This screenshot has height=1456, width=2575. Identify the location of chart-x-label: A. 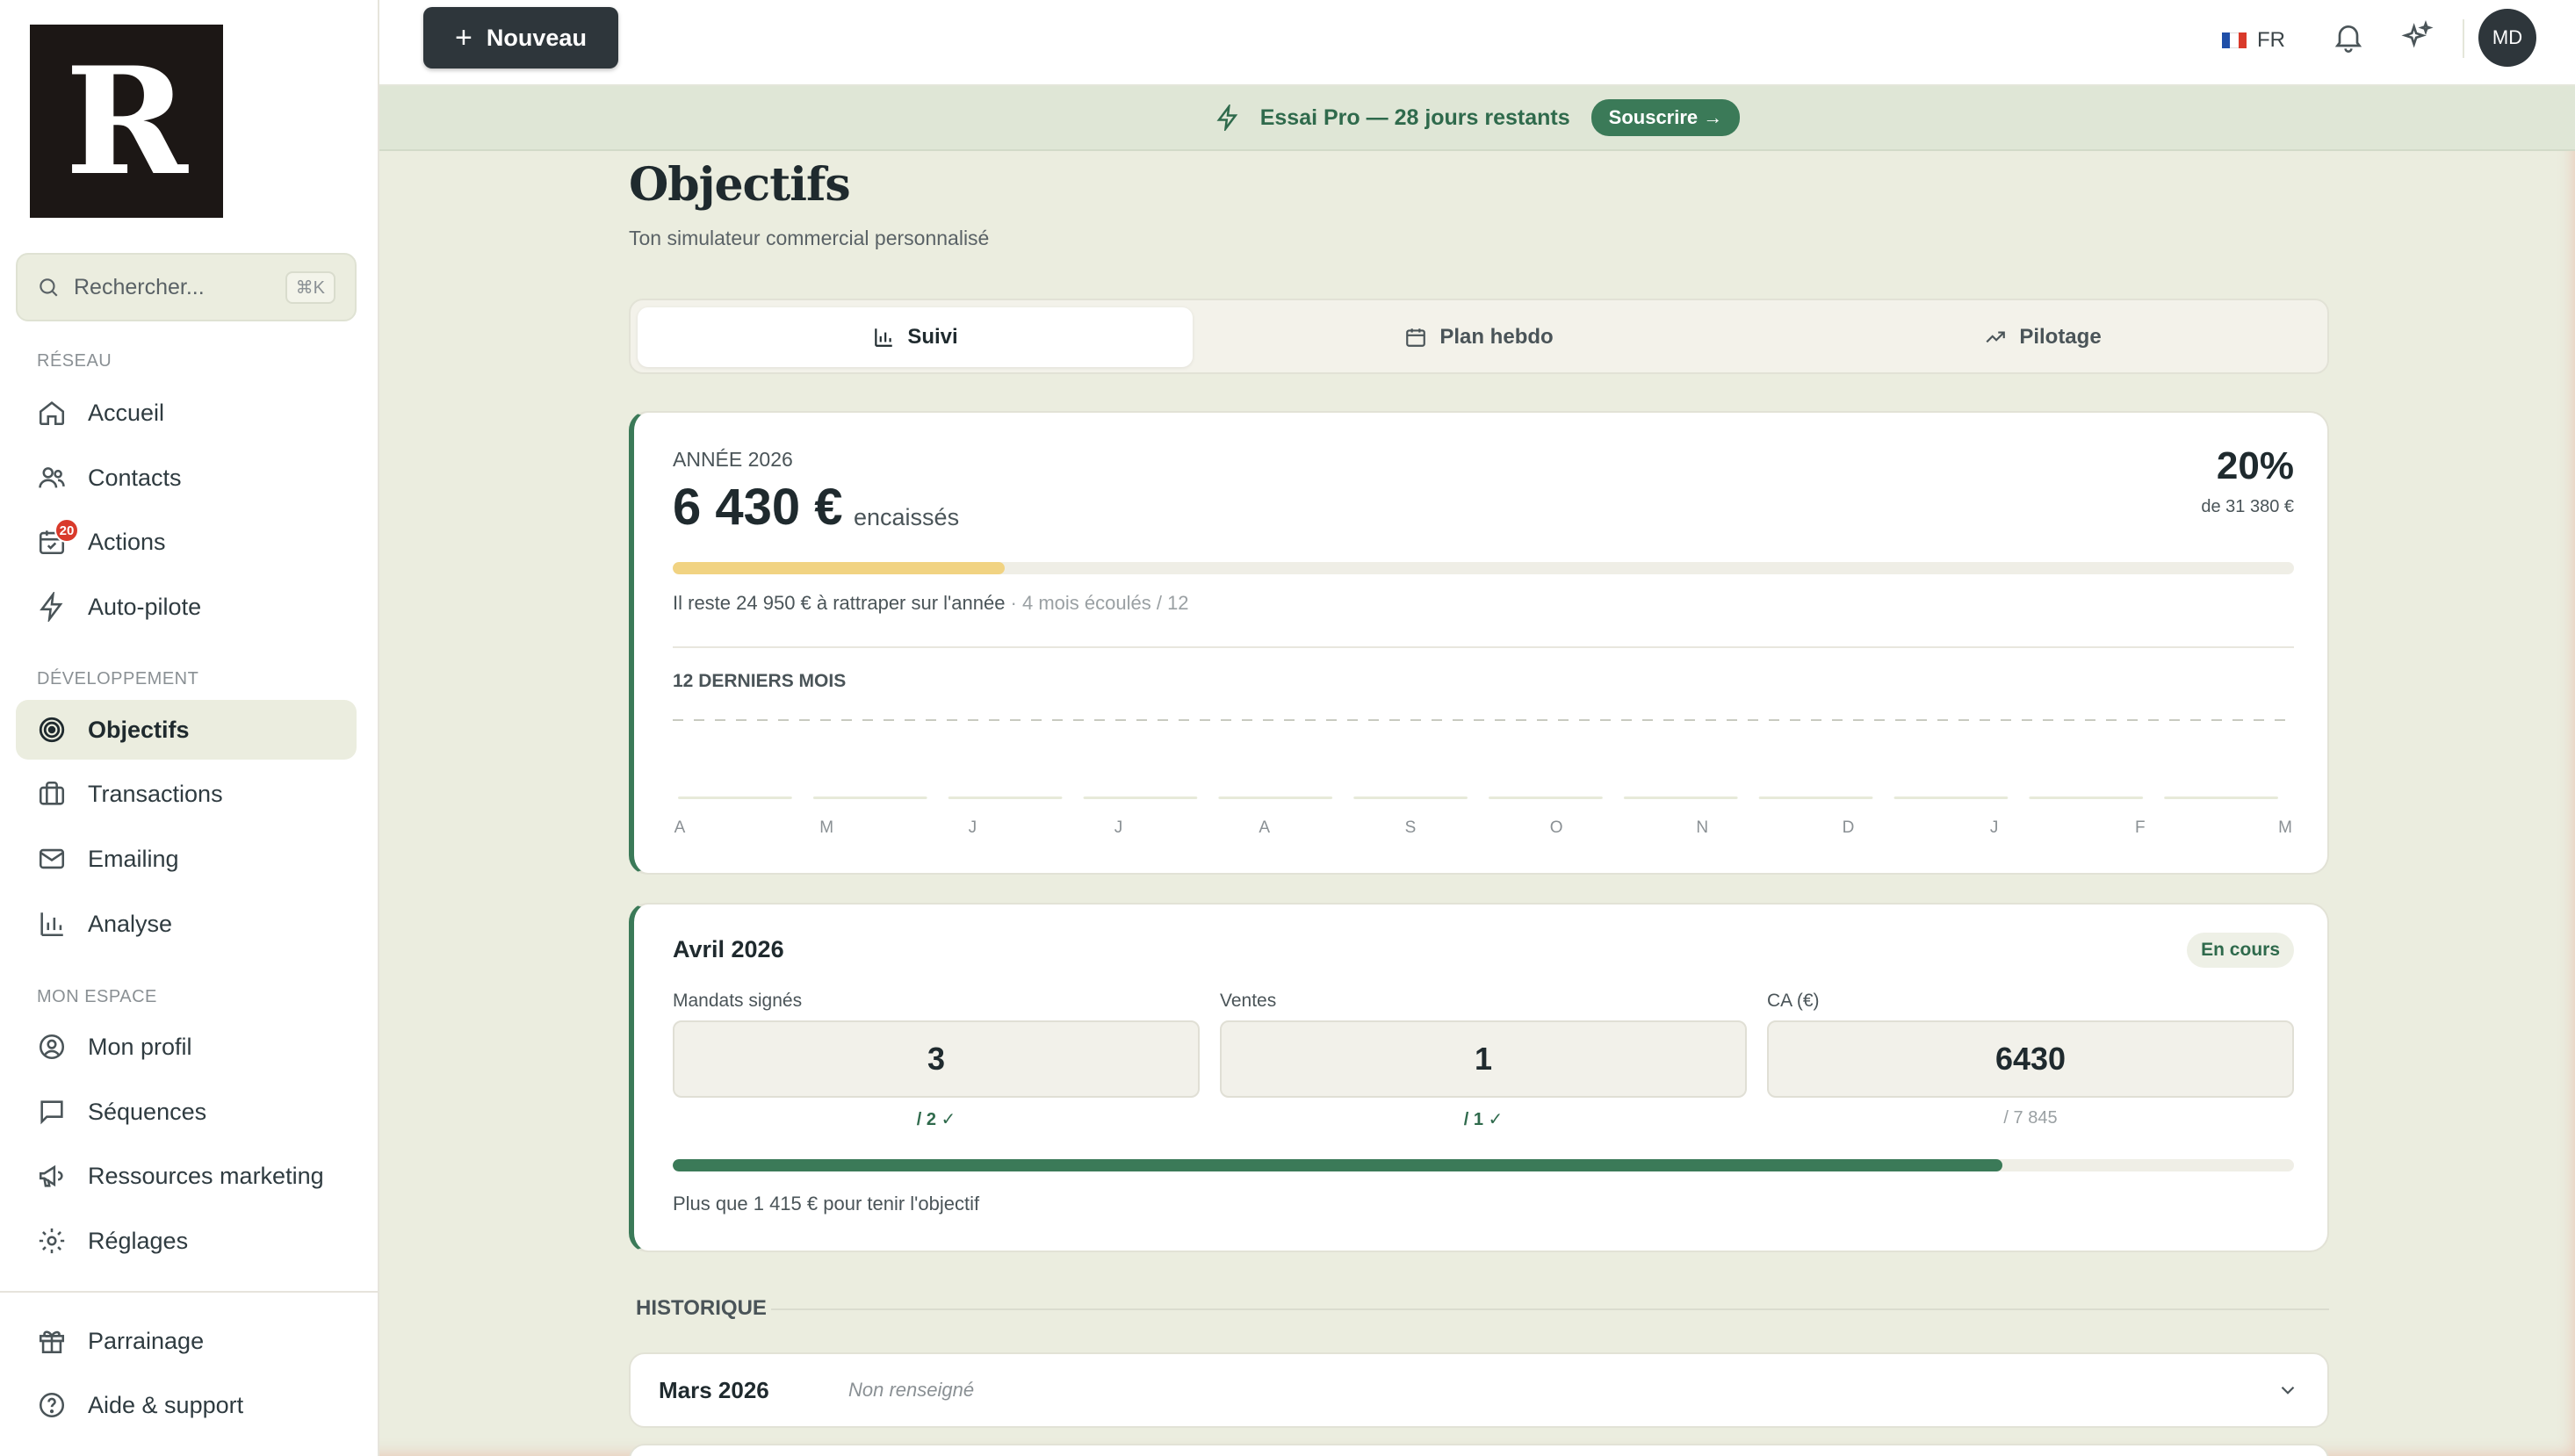
(680, 827).